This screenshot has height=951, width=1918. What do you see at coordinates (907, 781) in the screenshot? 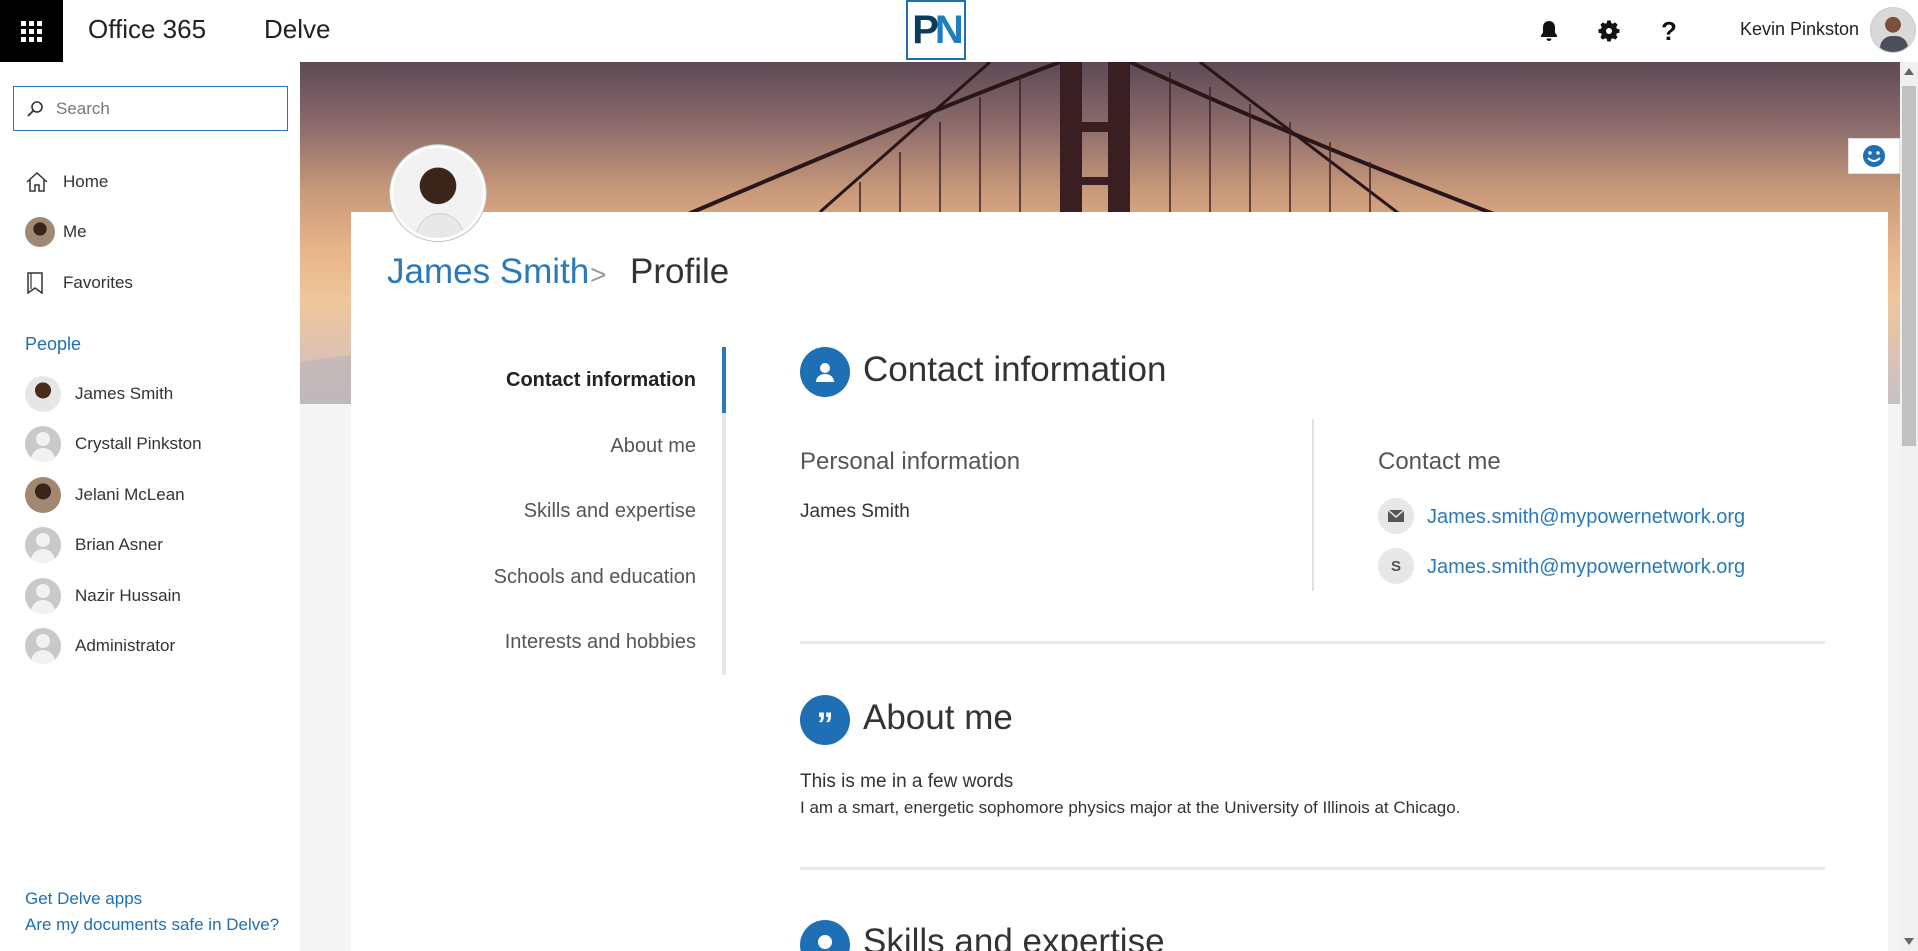
I see `about-tagline: This is me in a few words` at bounding box center [907, 781].